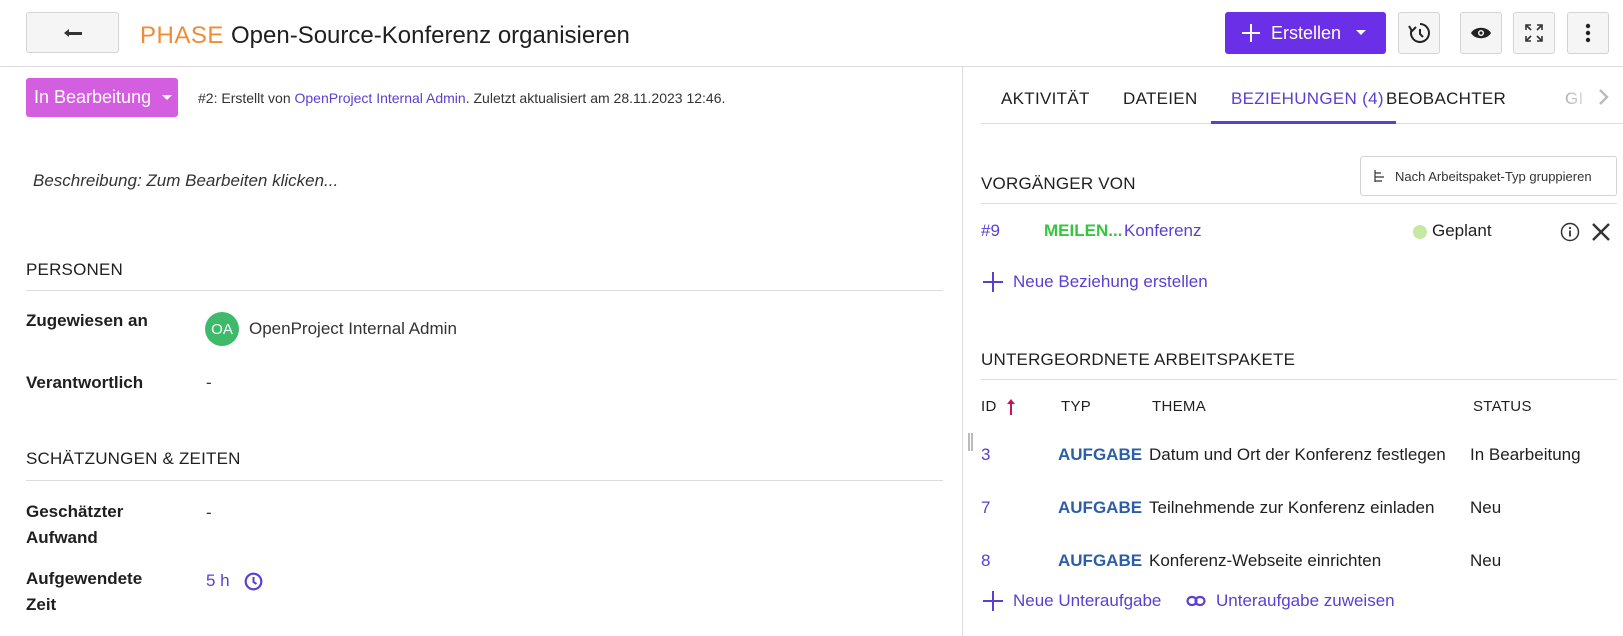 This screenshot has height=636, width=1623. What do you see at coordinates (1525, 455) in the screenshot?
I see `child-status: In Bearbeitung` at bounding box center [1525, 455].